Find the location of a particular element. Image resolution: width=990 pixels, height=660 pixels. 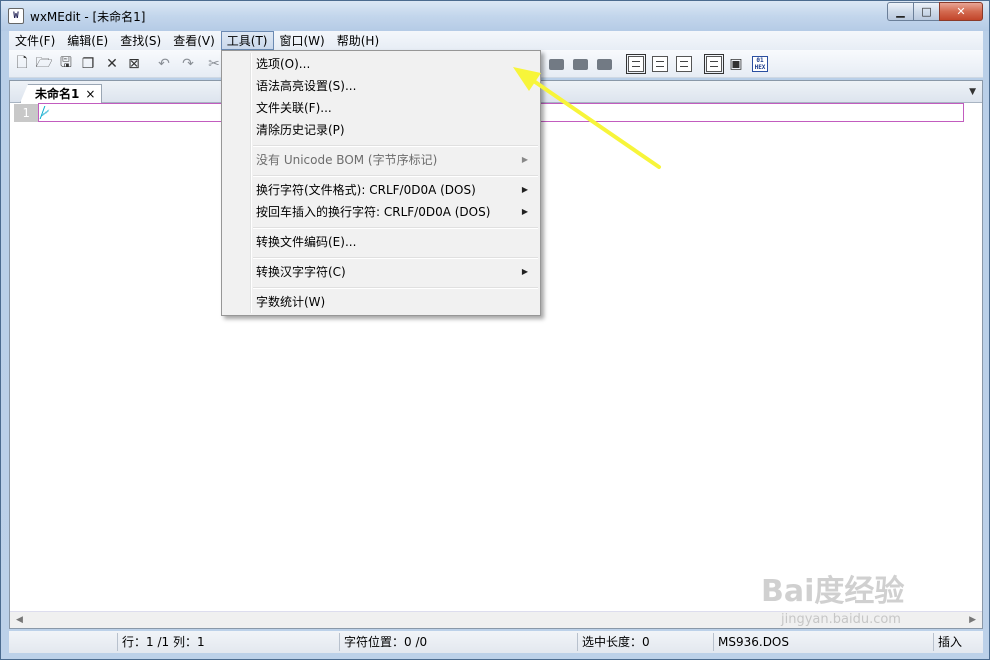

menu-item-convert-chinese: 转换汉字字符(C) ▶ is located at coordinates (381, 272).